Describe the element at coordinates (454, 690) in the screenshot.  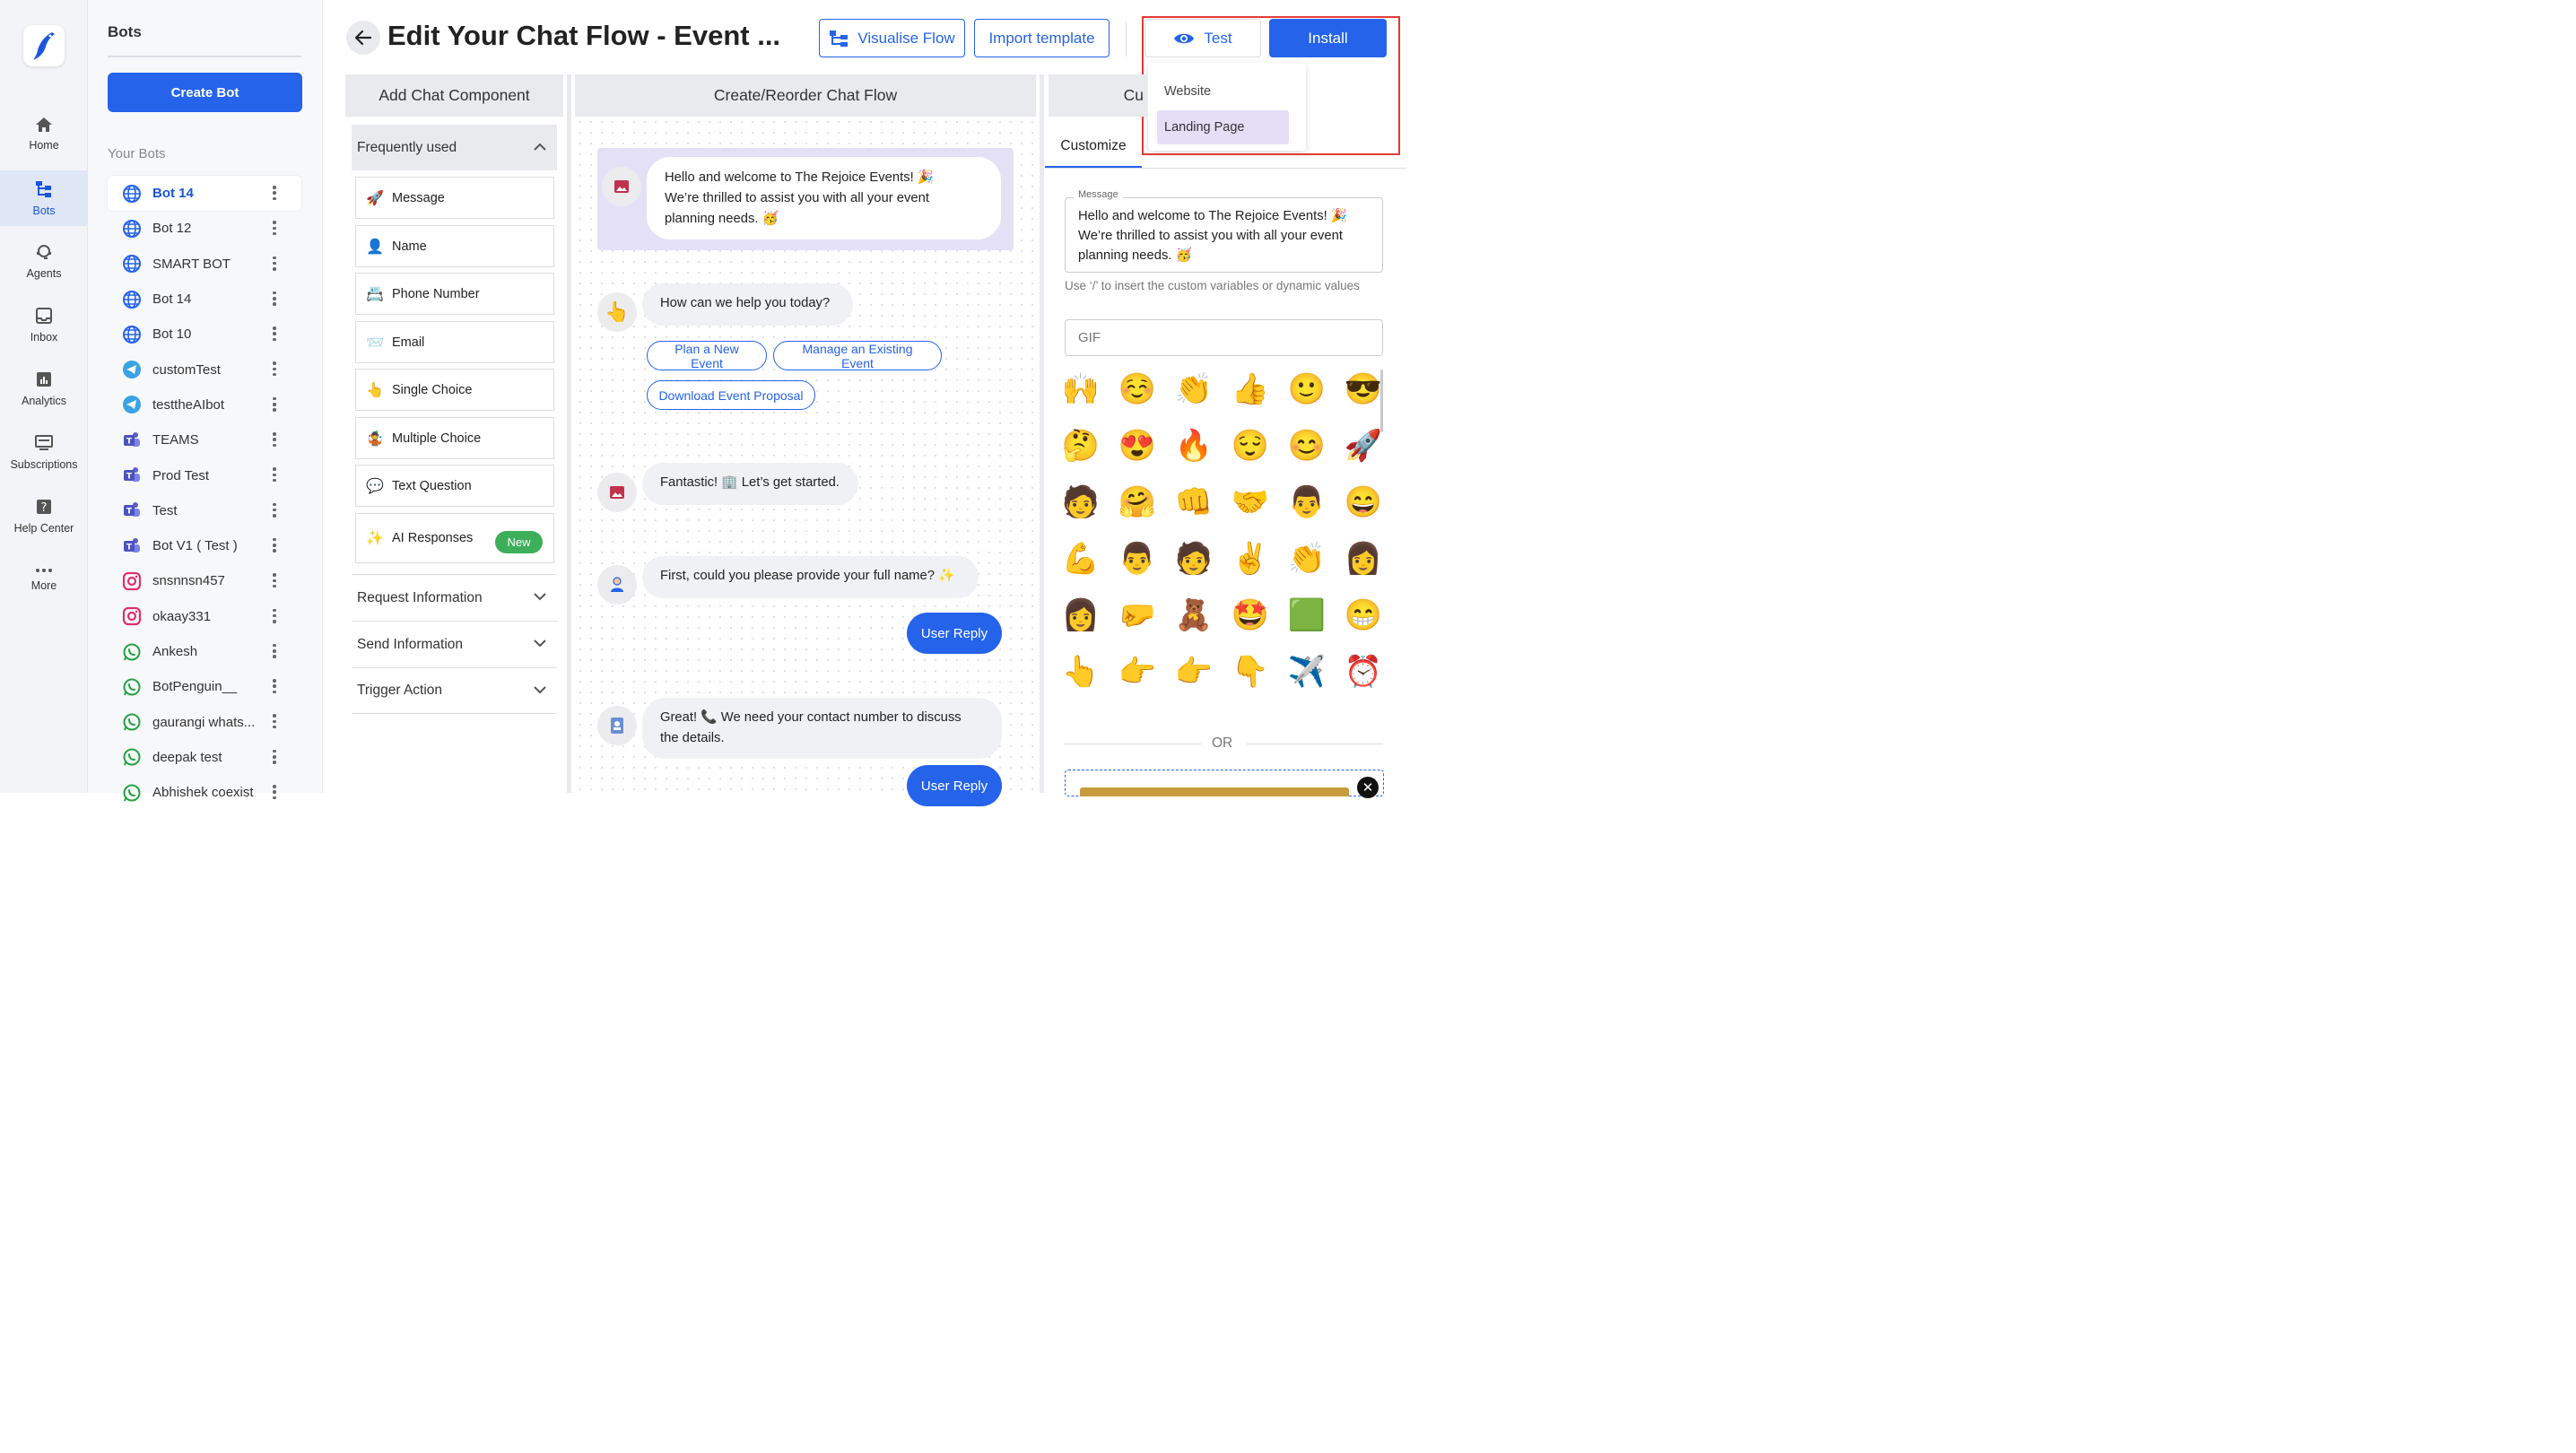
I see `section-trigger-action: Trigger Action` at that location.